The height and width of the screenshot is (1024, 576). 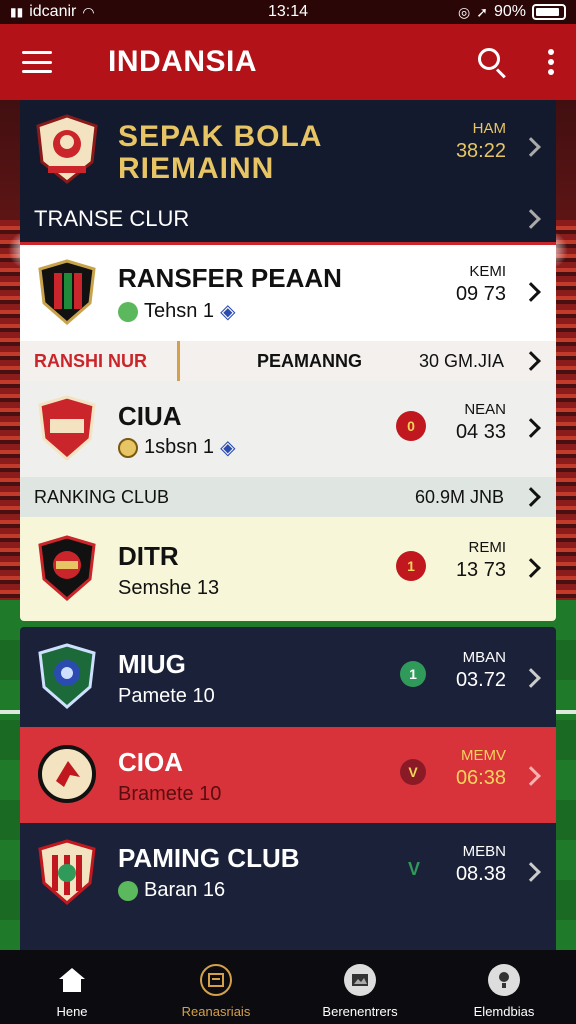 What do you see at coordinates (179, 447) in the screenshot?
I see `club-sub-text: 1sbsn 1` at bounding box center [179, 447].